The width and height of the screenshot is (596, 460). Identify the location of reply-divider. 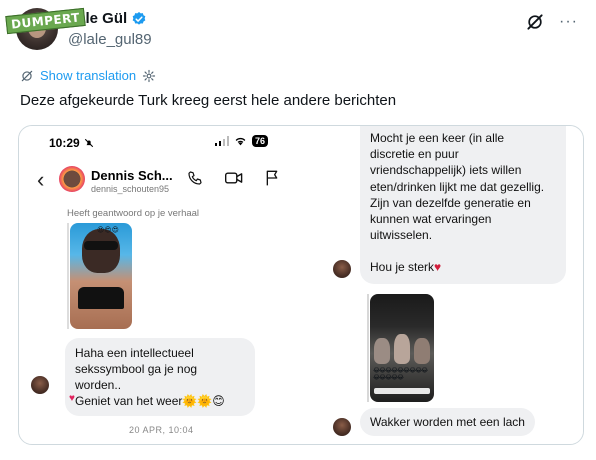
(68, 276).